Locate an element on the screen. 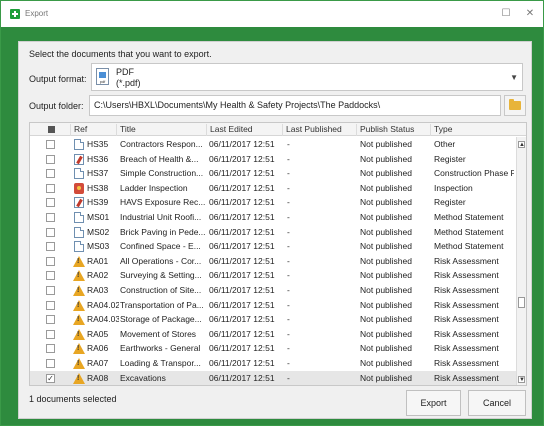 The image size is (544, 426). column-header-last-published: Last Published is located at coordinates (319, 130).